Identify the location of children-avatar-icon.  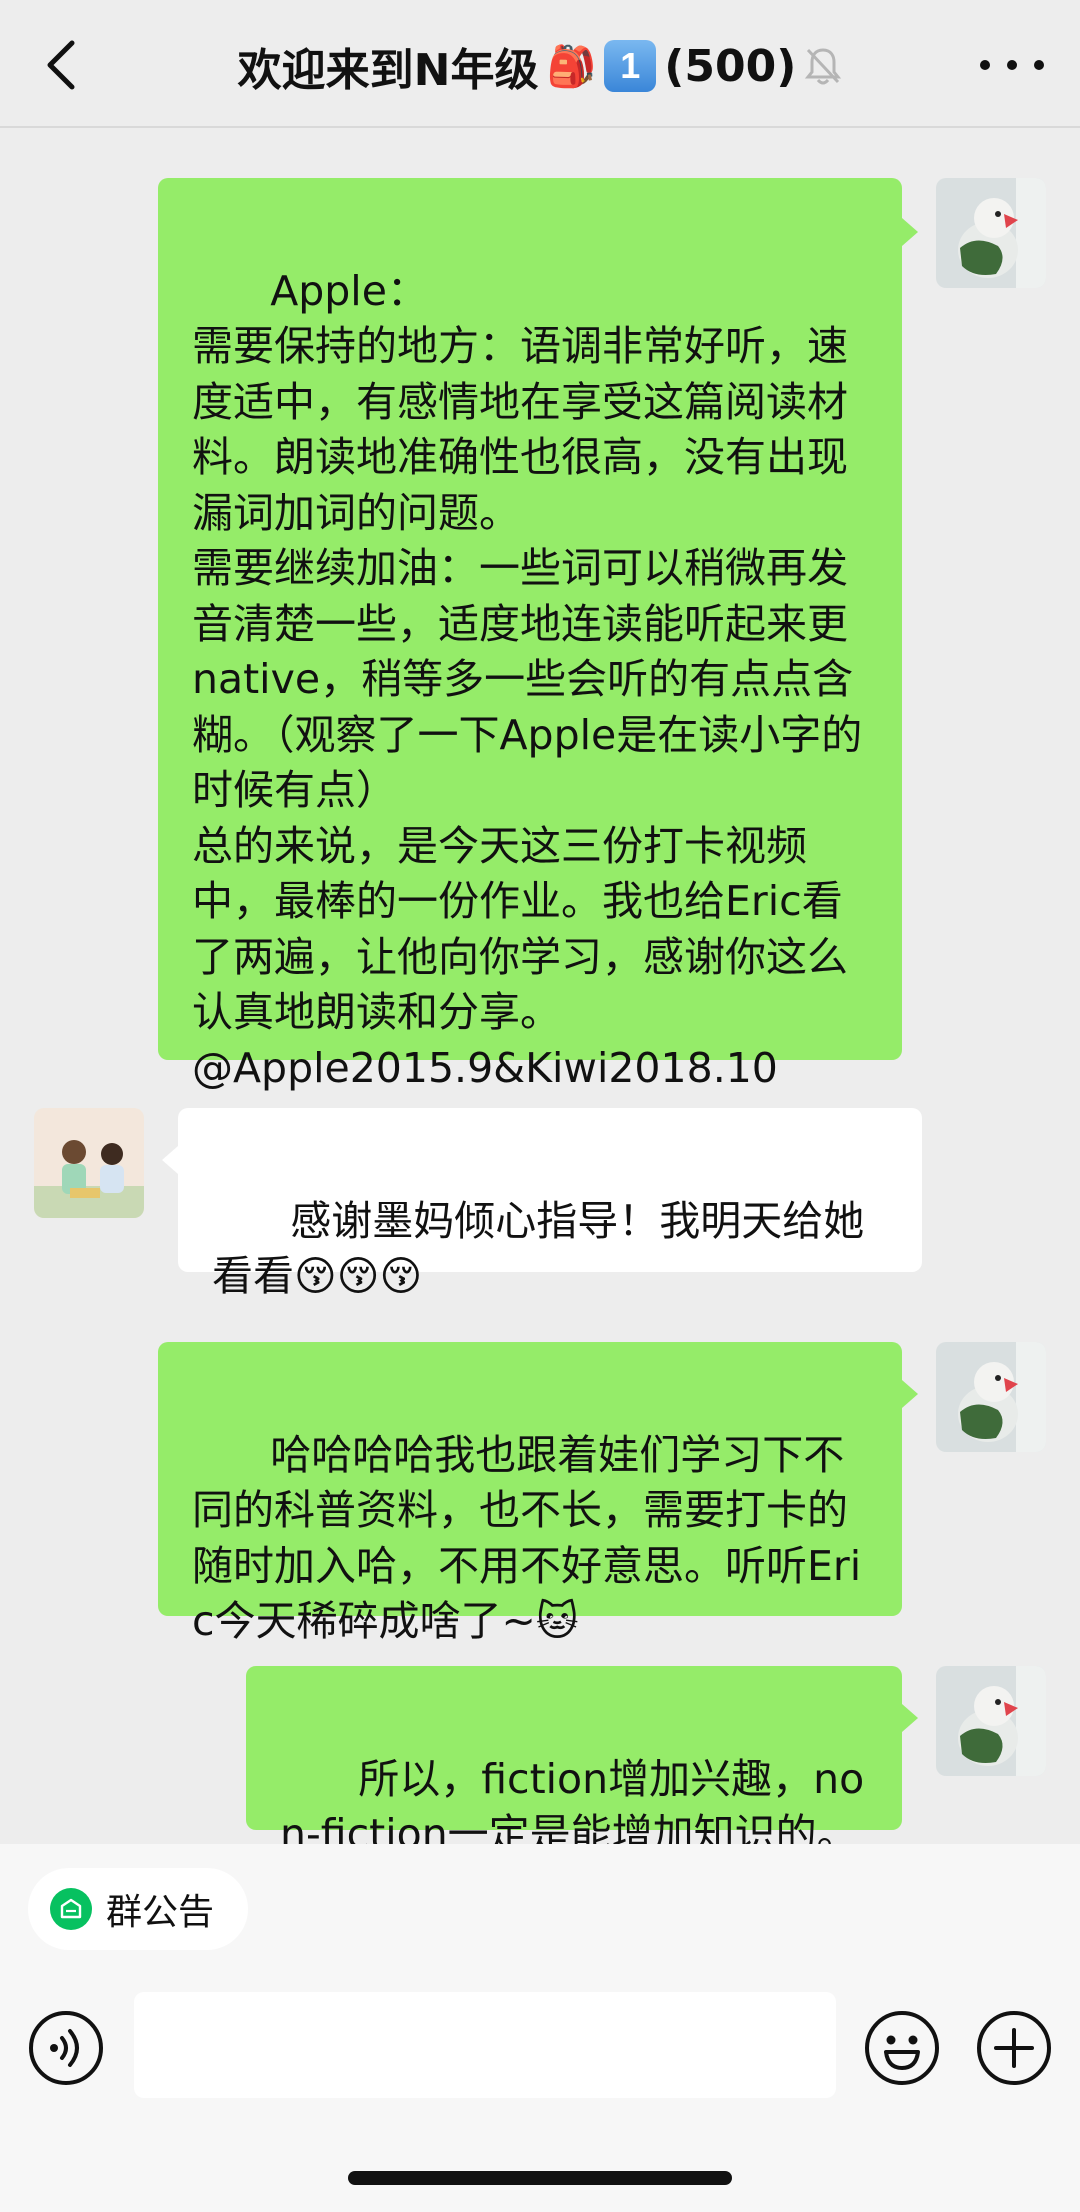
(89, 1163).